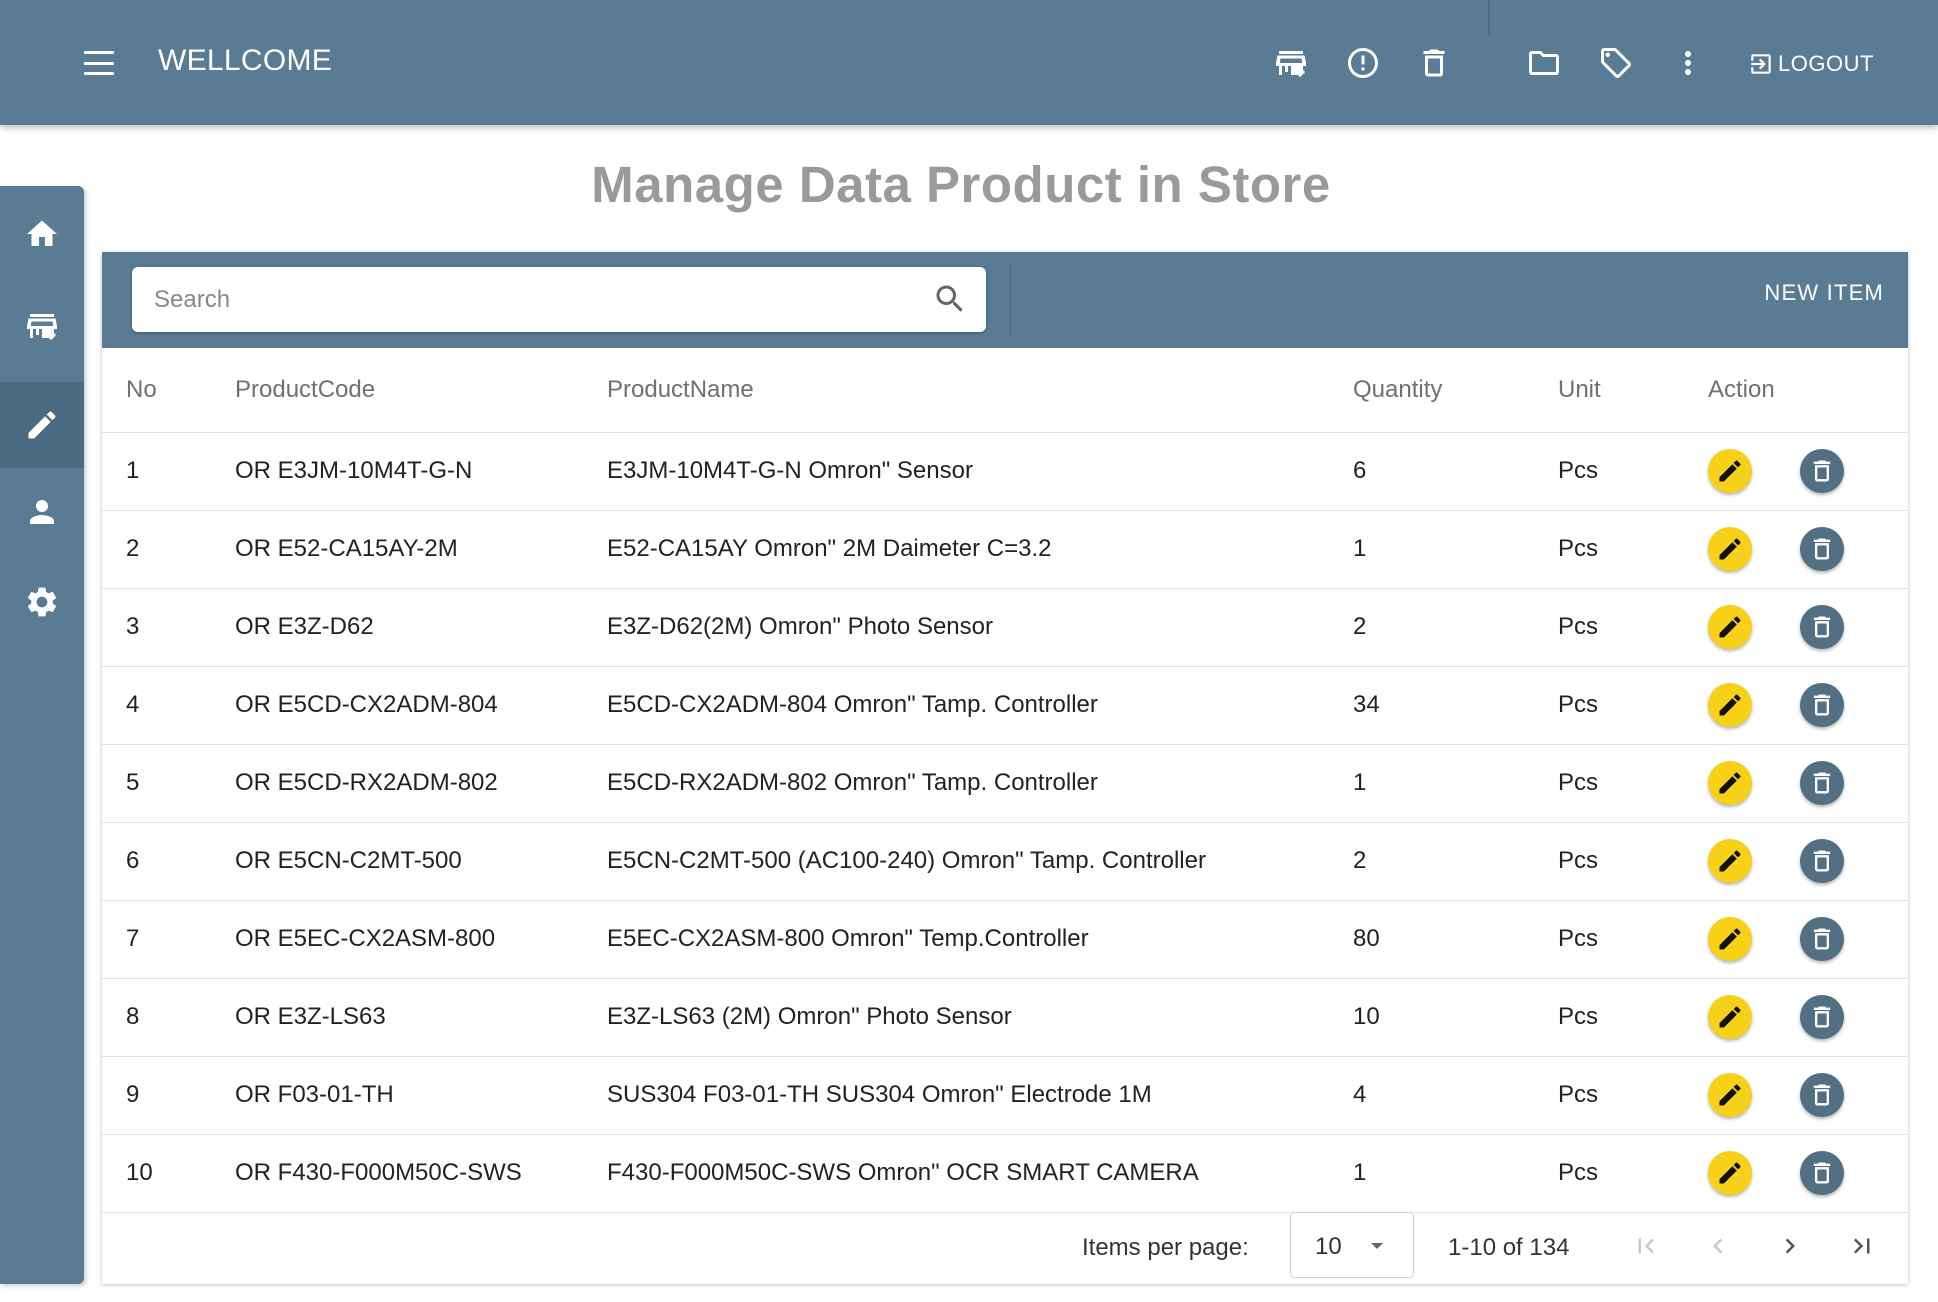 The width and height of the screenshot is (1938, 1302). Describe the element at coordinates (168, 1173) in the screenshot. I see `cell-no: 10` at that location.